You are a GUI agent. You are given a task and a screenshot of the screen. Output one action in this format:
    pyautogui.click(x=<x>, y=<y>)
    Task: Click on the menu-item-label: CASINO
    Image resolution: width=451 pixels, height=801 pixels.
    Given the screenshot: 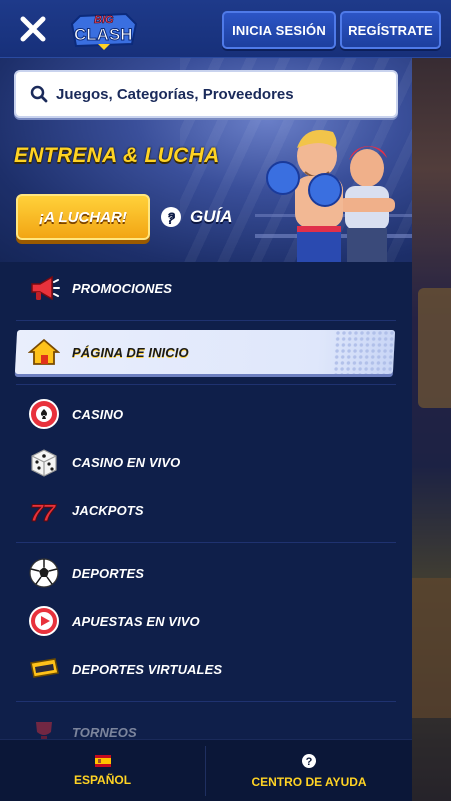 What is the action you would take?
    pyautogui.click(x=98, y=414)
    